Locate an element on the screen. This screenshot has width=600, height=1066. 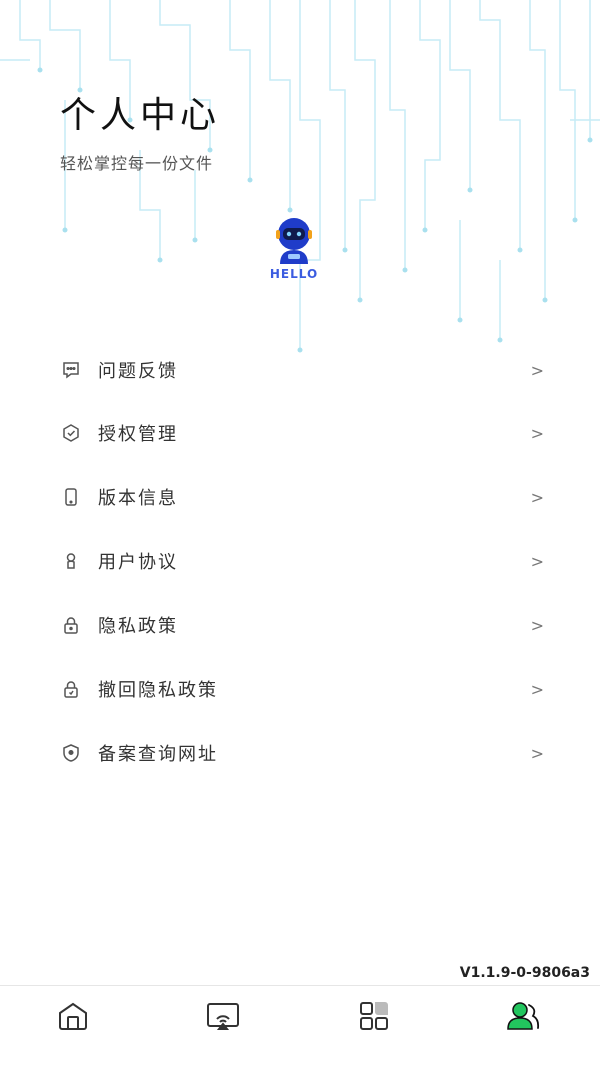
menu-item-filing-query: 备案查询网址 > is located at coordinates (305, 753).